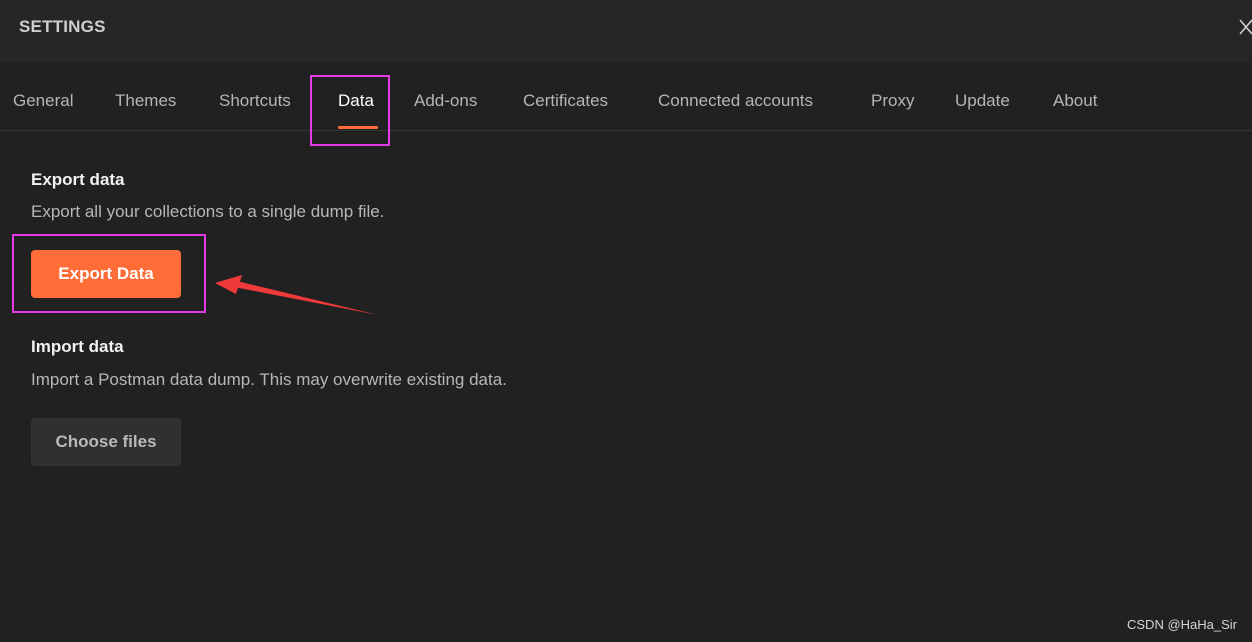 The width and height of the screenshot is (1252, 642). What do you see at coordinates (106, 442) in the screenshot?
I see `choose-files-button: Choose files` at bounding box center [106, 442].